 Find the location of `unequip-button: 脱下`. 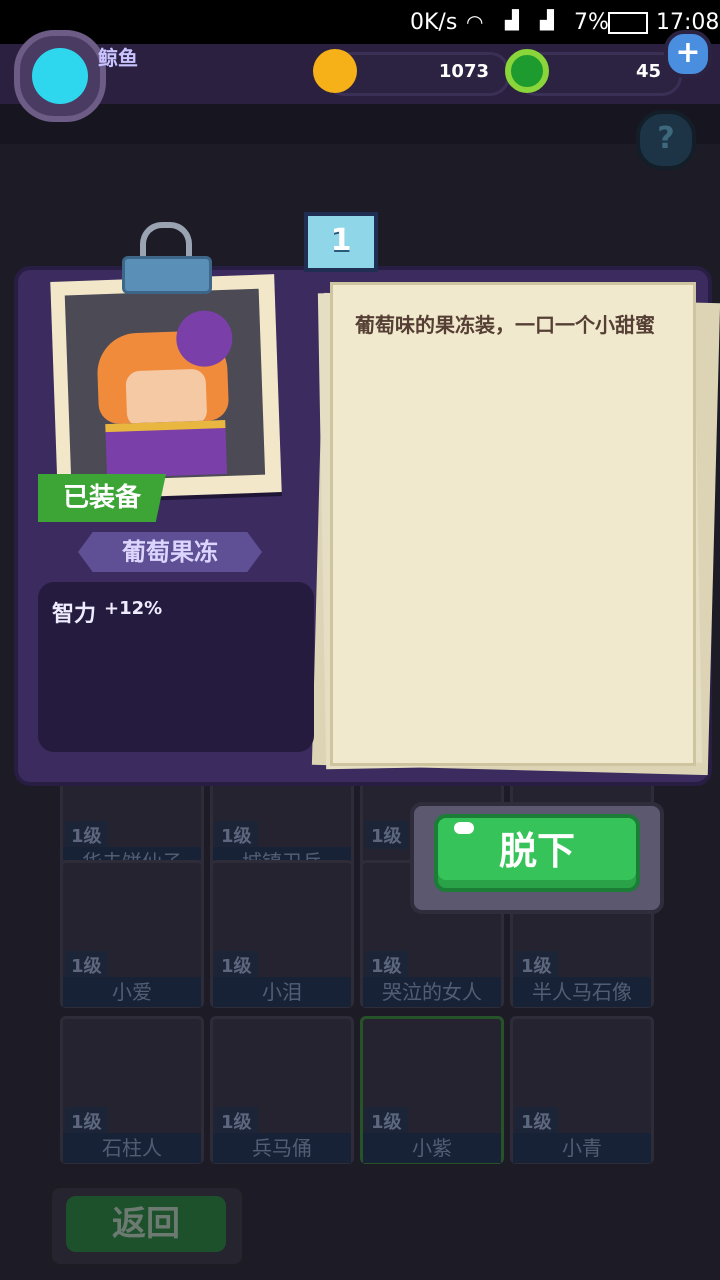

unequip-button: 脱下 is located at coordinates (537, 853).